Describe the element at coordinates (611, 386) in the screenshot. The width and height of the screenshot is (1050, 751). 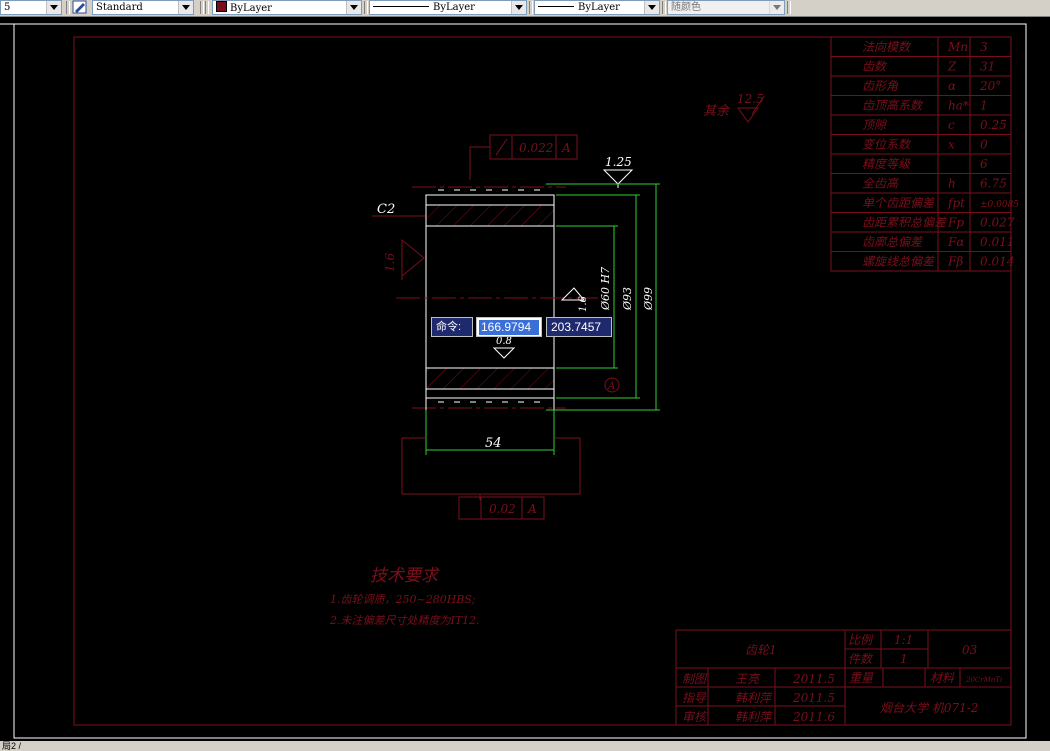
I see `datum-a-label: A` at that location.